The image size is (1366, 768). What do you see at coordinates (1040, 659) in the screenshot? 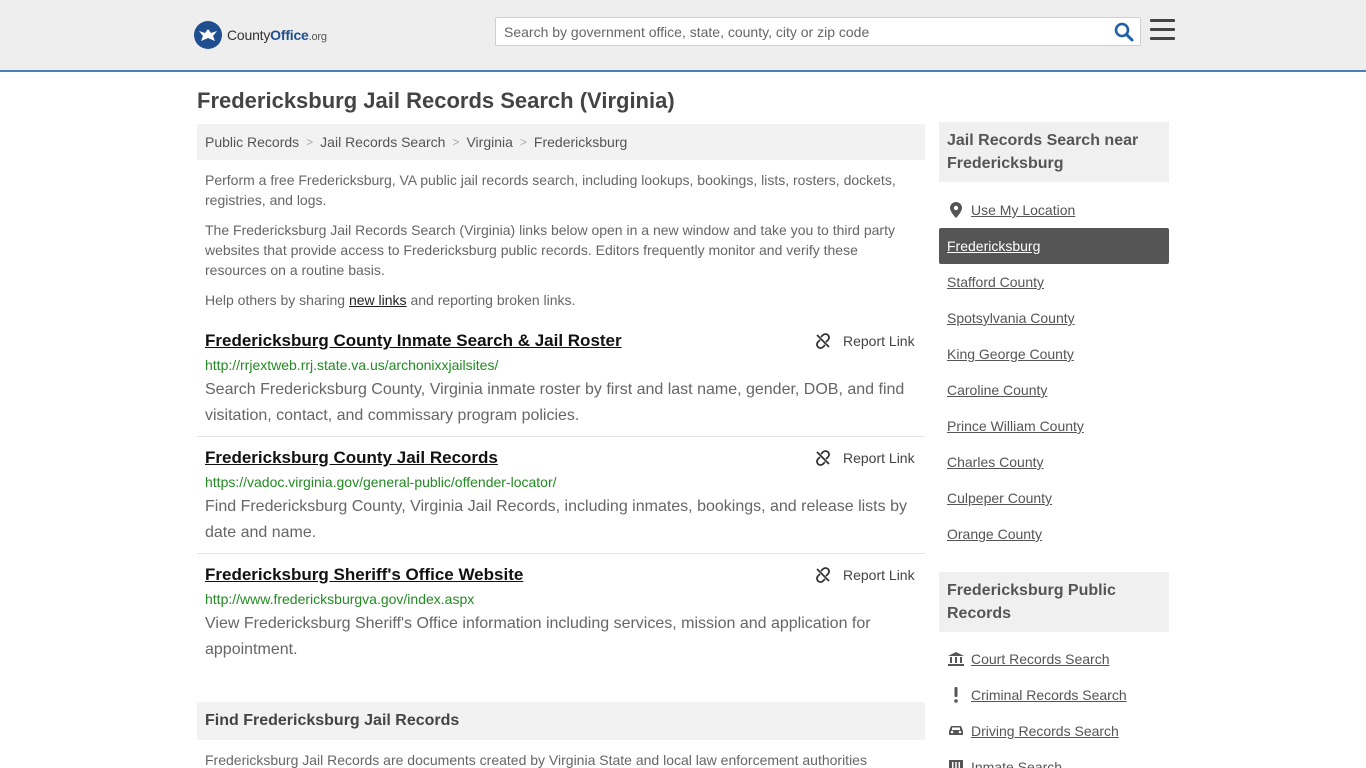
I see `sidebar-link: Court Records Search` at bounding box center [1040, 659].